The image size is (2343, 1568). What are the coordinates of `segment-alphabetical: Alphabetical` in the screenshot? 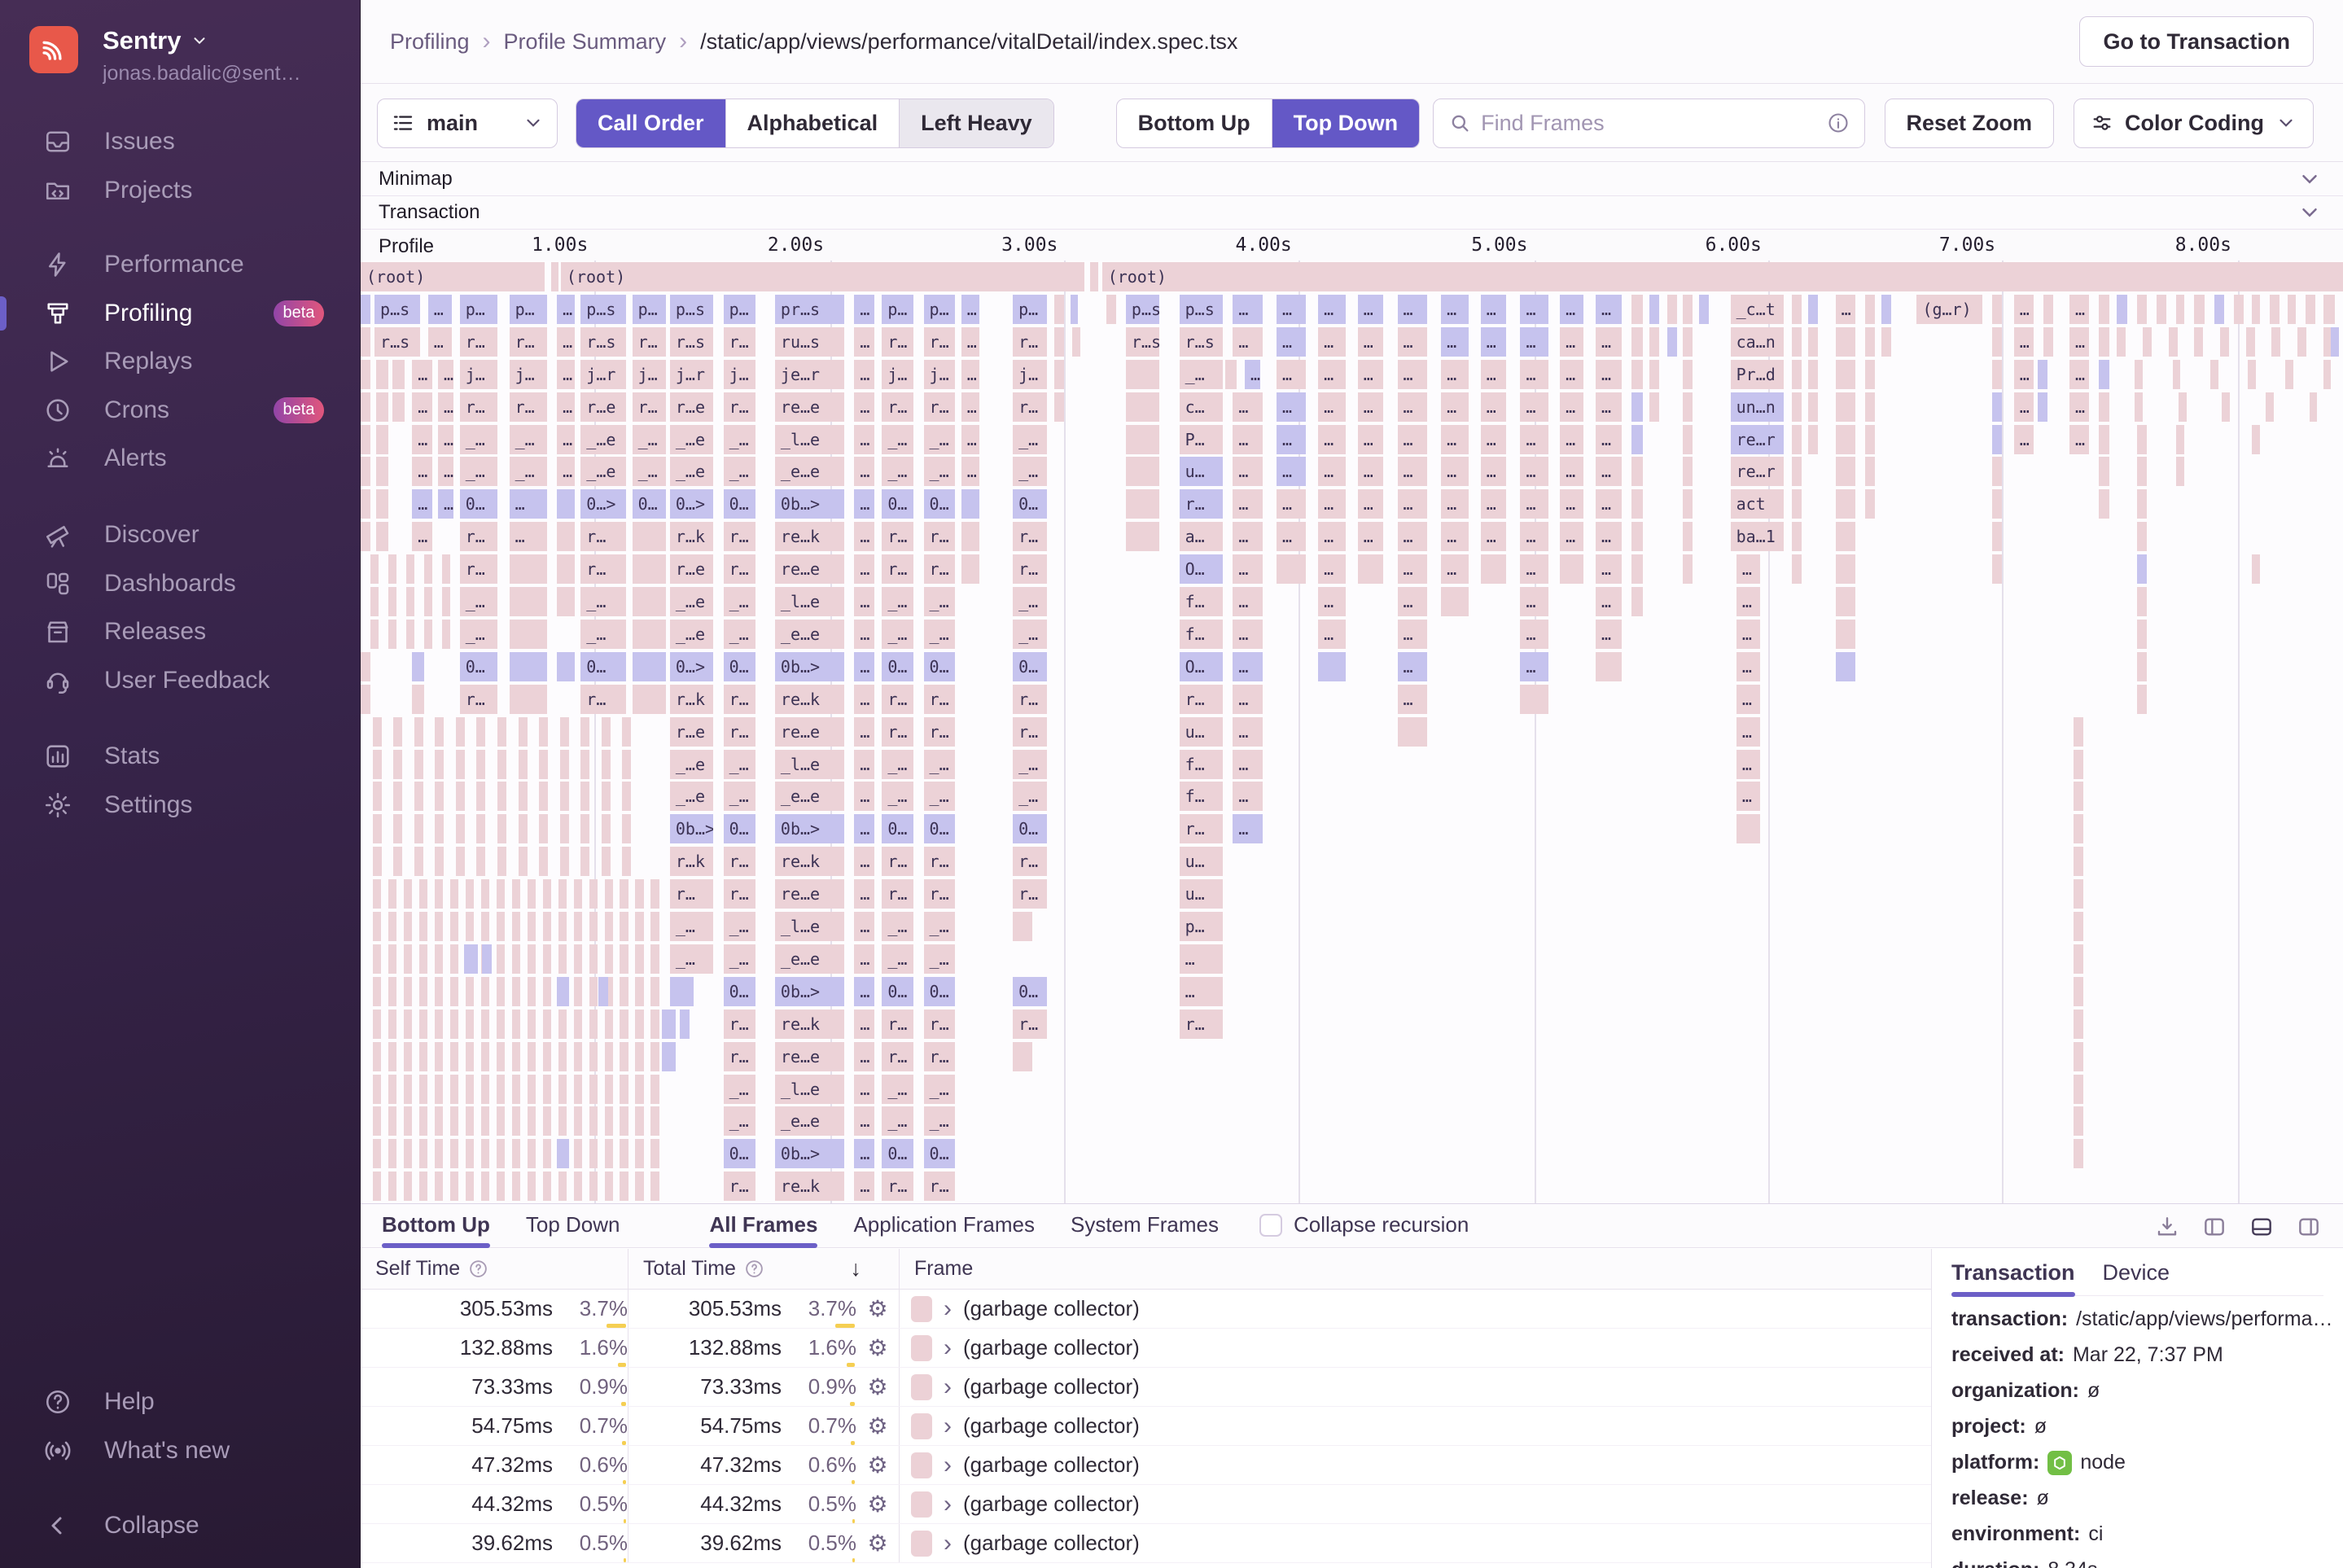 It's located at (812, 123).